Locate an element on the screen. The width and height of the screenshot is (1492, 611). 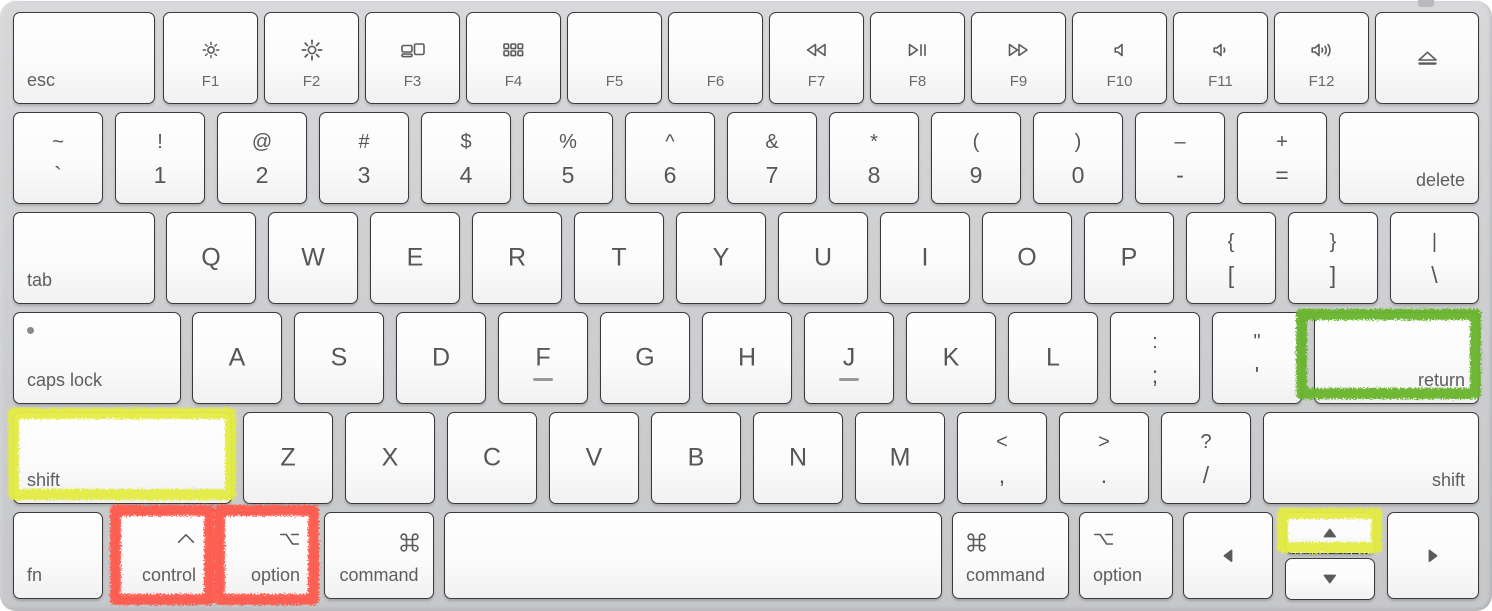
key-control: control is located at coordinates (163, 555).